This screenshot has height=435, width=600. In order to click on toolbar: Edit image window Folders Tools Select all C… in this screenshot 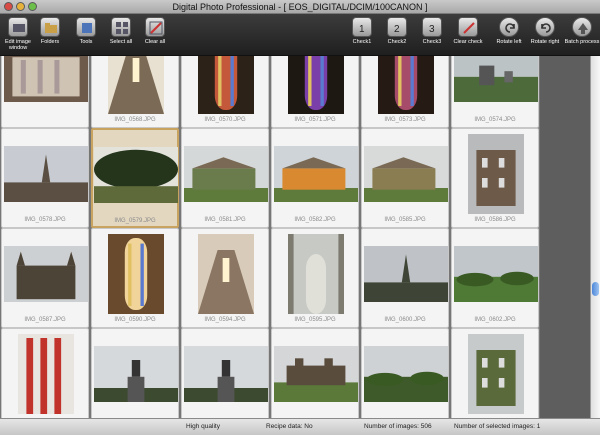, I will do `click(300, 35)`.